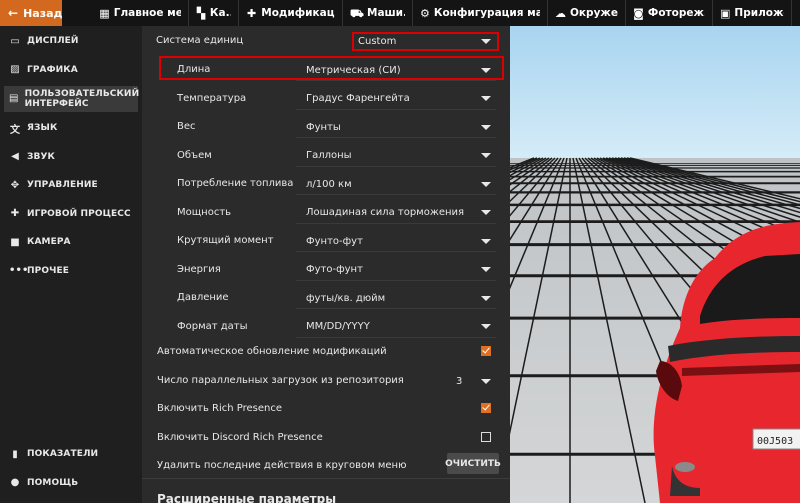 Image resolution: width=800 pixels, height=503 pixels. Describe the element at coordinates (53, 482) in the screenshot. I see `sidebar-item-label: Помощь` at that location.